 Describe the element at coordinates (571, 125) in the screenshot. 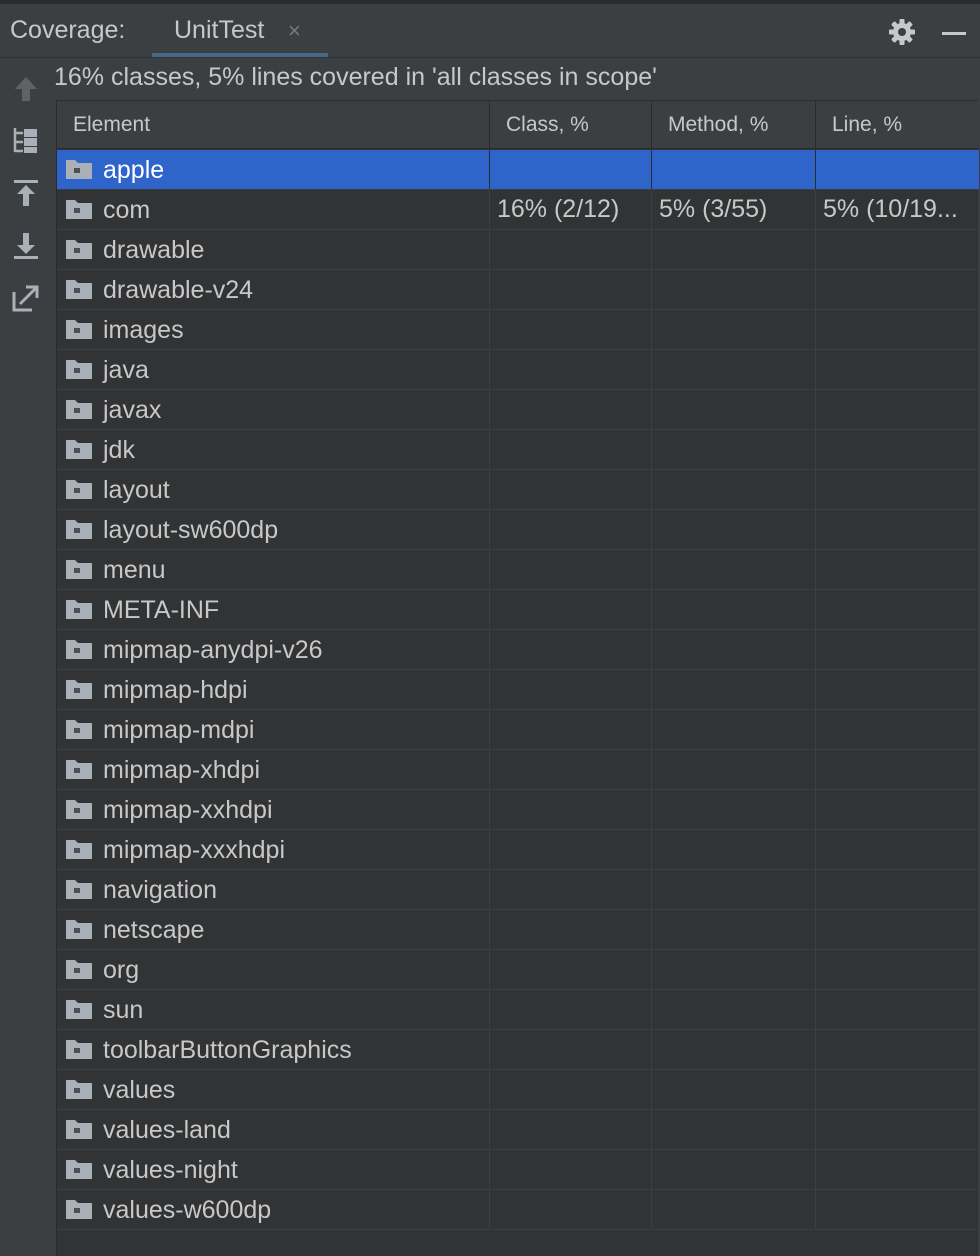

I see `column-header-class: Class, %` at that location.